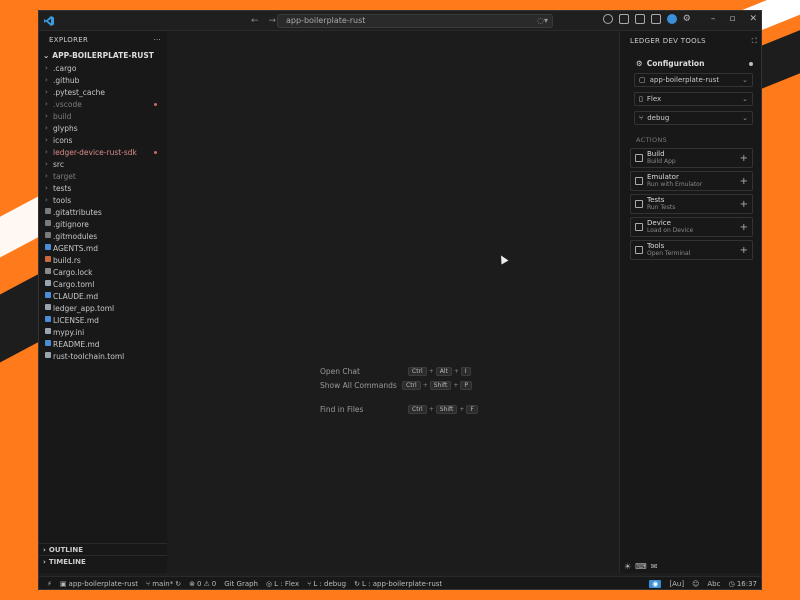  What do you see at coordinates (103, 80) in the screenshot?
I see `folder-item: › .github` at bounding box center [103, 80].